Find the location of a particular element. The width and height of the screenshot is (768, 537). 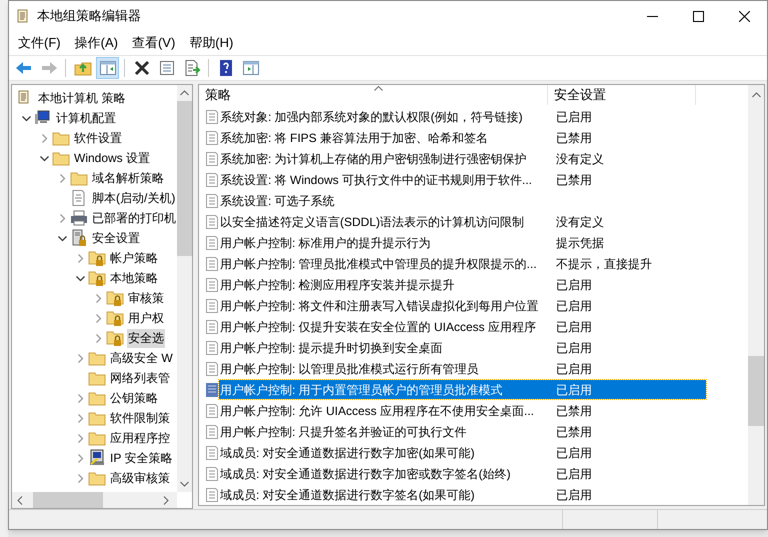

policy-row: 用户帐户控制: 标准用户的提升提示行为 提示凭据 is located at coordinates (462, 242).